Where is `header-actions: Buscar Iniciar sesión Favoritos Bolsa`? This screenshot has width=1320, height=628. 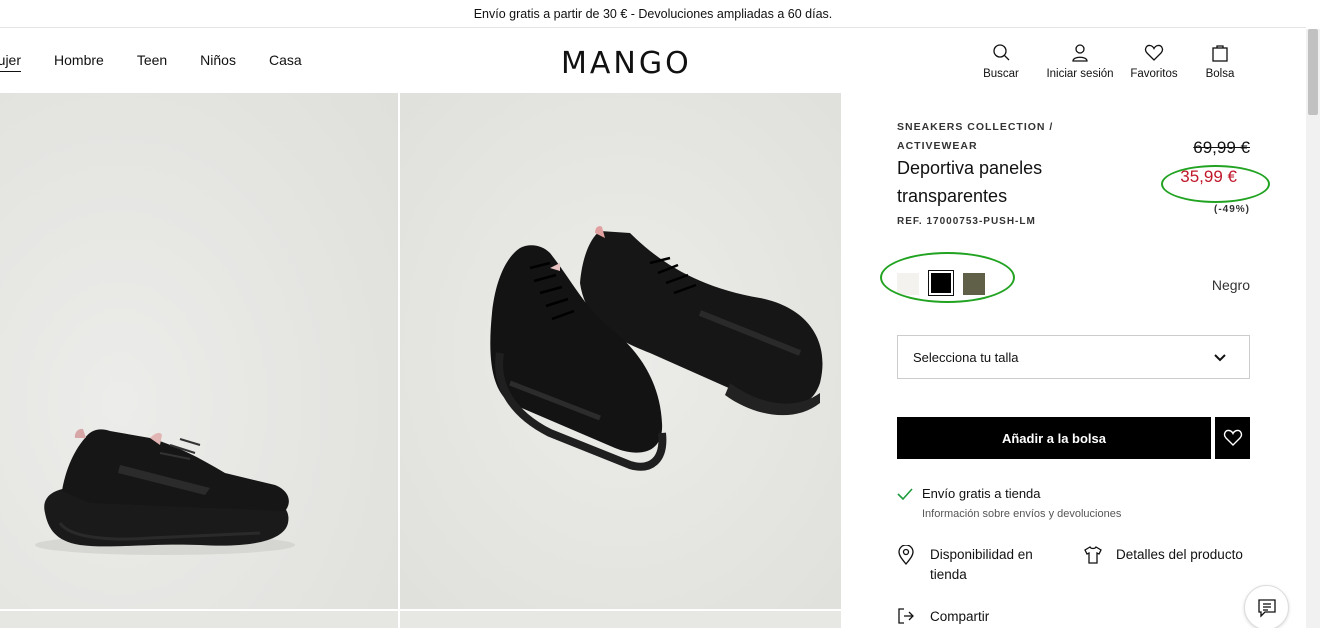
header-actions: Buscar Iniciar sesión Favoritos Bolsa is located at coordinates (1108, 61).